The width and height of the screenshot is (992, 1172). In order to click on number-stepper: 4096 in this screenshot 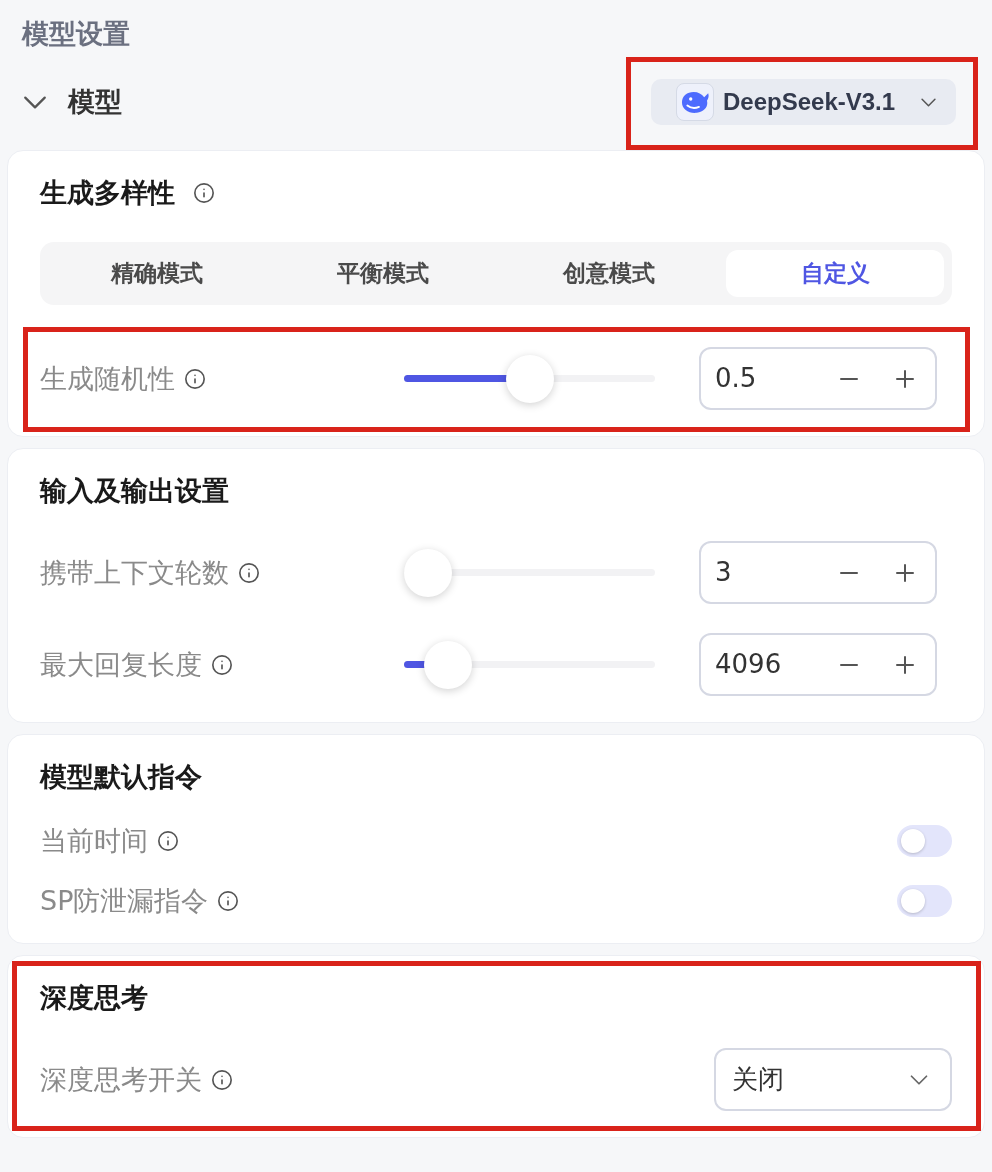, I will do `click(818, 664)`.